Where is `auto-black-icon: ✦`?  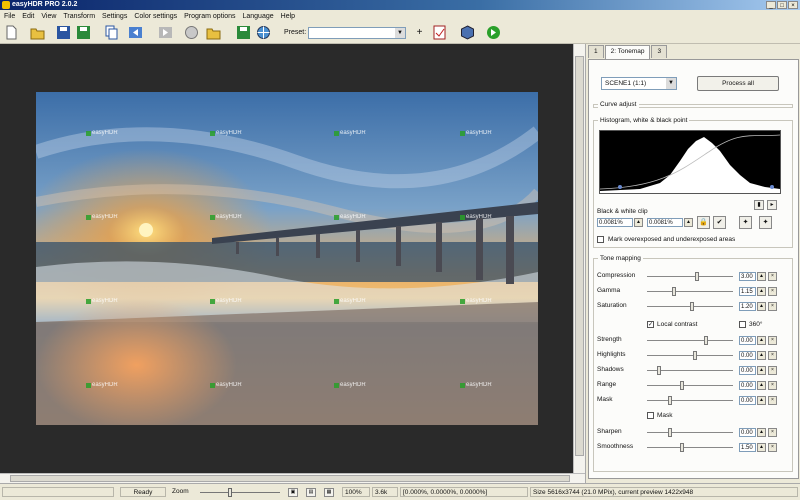 auto-black-icon: ✦ is located at coordinates (745, 222).